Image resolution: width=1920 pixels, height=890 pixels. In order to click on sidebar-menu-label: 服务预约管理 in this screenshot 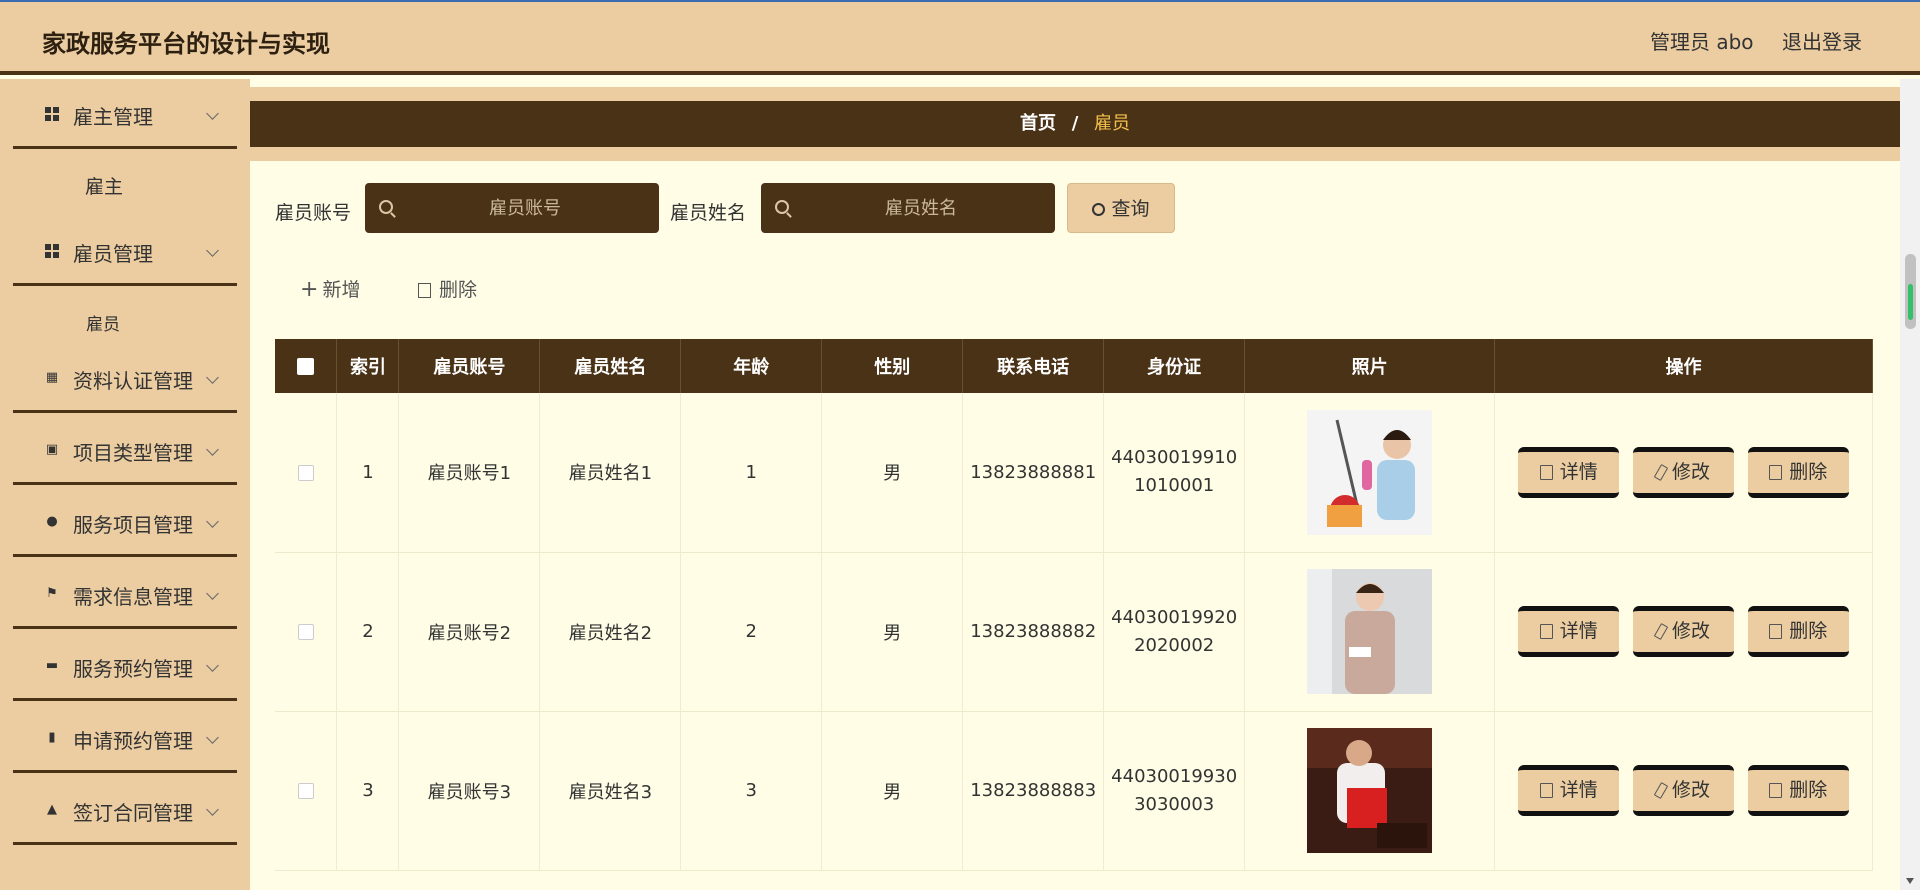, I will do `click(133, 669)`.